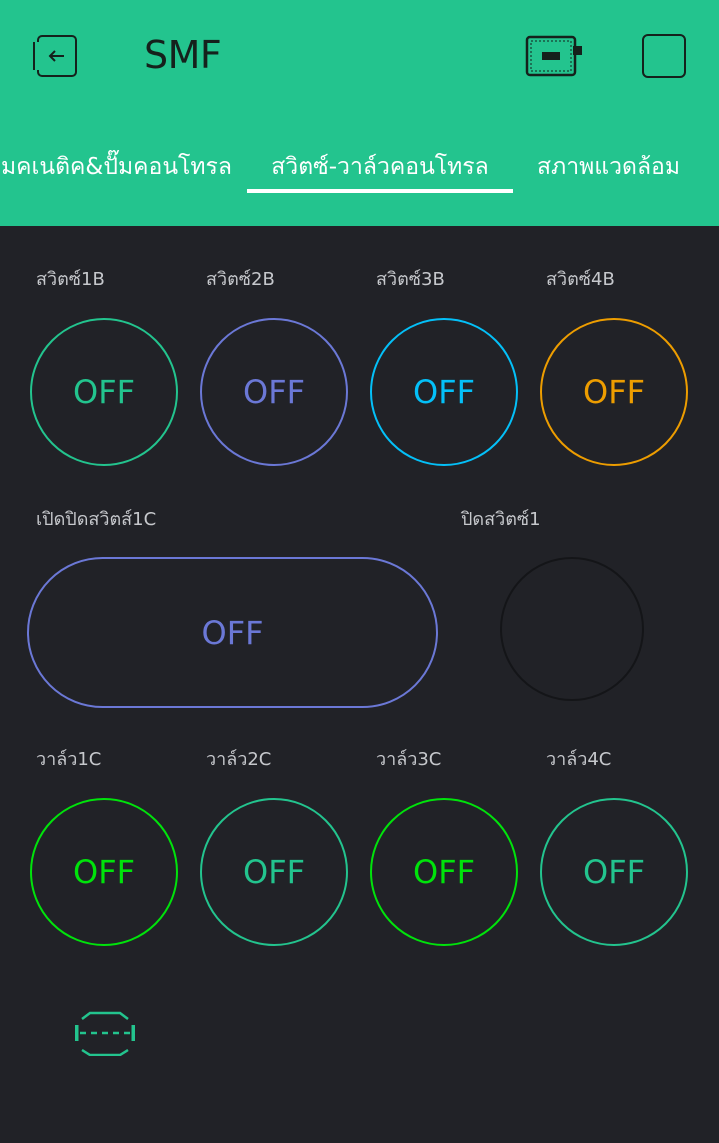 The height and width of the screenshot is (1143, 719). Describe the element at coordinates (614, 872) in the screenshot. I see `valve-4c-button: OFF` at that location.